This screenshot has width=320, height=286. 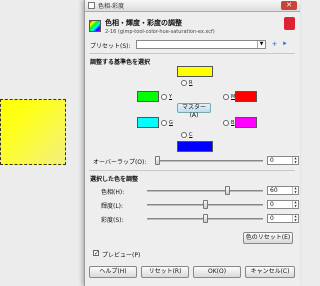 What do you see at coordinates (110, 46) in the screenshot?
I see `presets-label: プリセット(S):` at bounding box center [110, 46].